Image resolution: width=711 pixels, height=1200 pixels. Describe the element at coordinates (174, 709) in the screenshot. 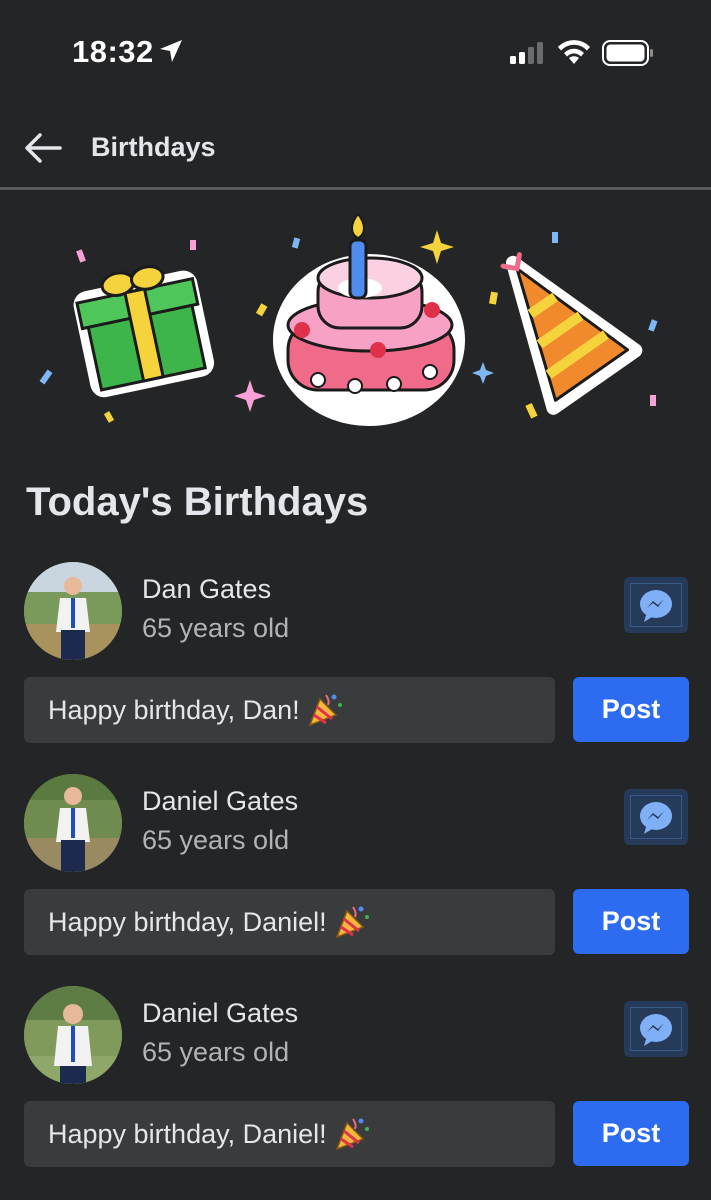

I see `message-text: Happy birthday, Dan!` at that location.